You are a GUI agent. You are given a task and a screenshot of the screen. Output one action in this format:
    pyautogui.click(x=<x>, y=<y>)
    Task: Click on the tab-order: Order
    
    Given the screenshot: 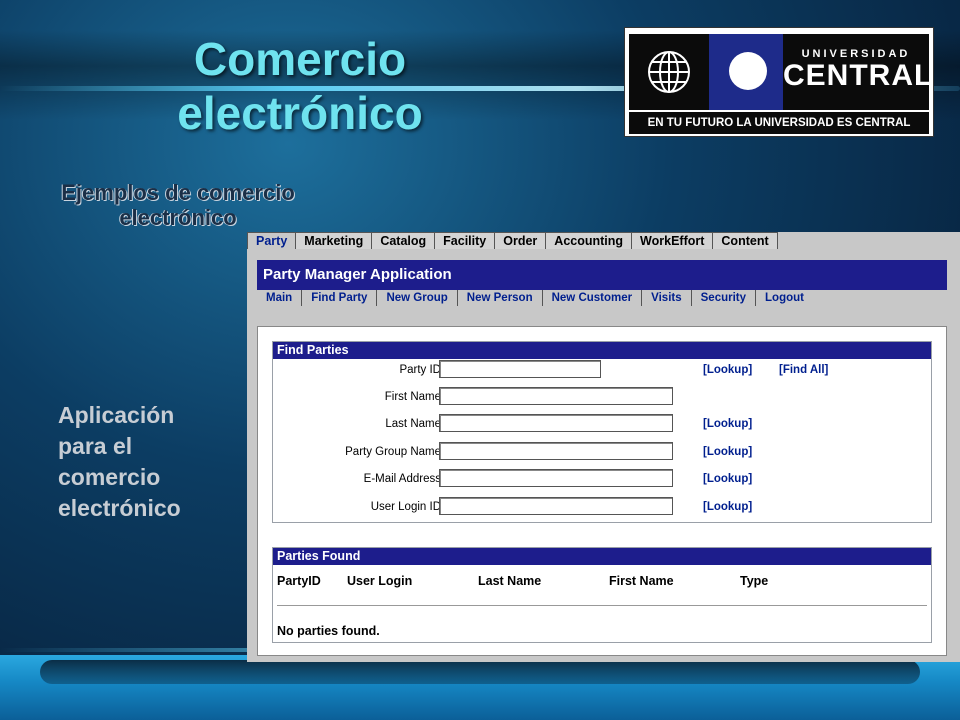 What is the action you would take?
    pyautogui.click(x=520, y=240)
    